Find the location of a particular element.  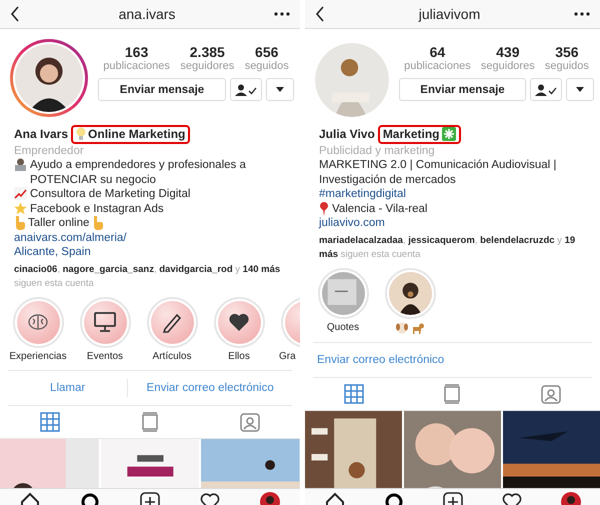

bio-link: anaivars.com/almeria/ is located at coordinates (70, 237).